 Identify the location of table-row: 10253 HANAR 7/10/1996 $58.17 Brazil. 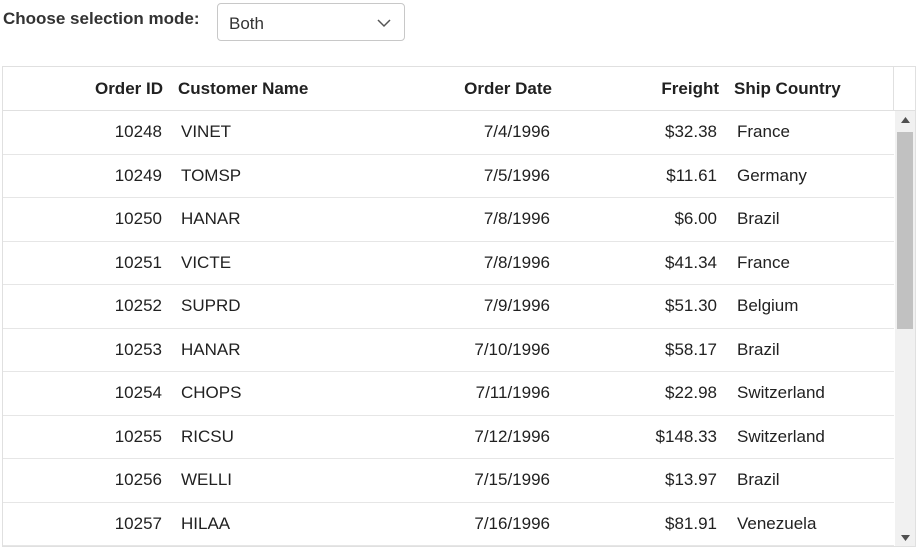
(448, 350).